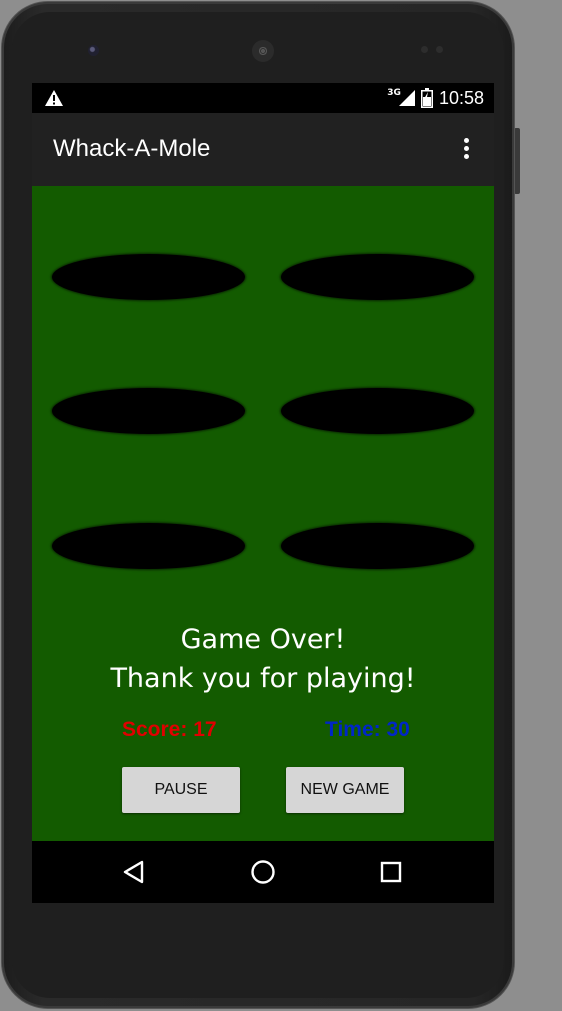  I want to click on app-bar: Whack-A-Mole, so click(263, 149).